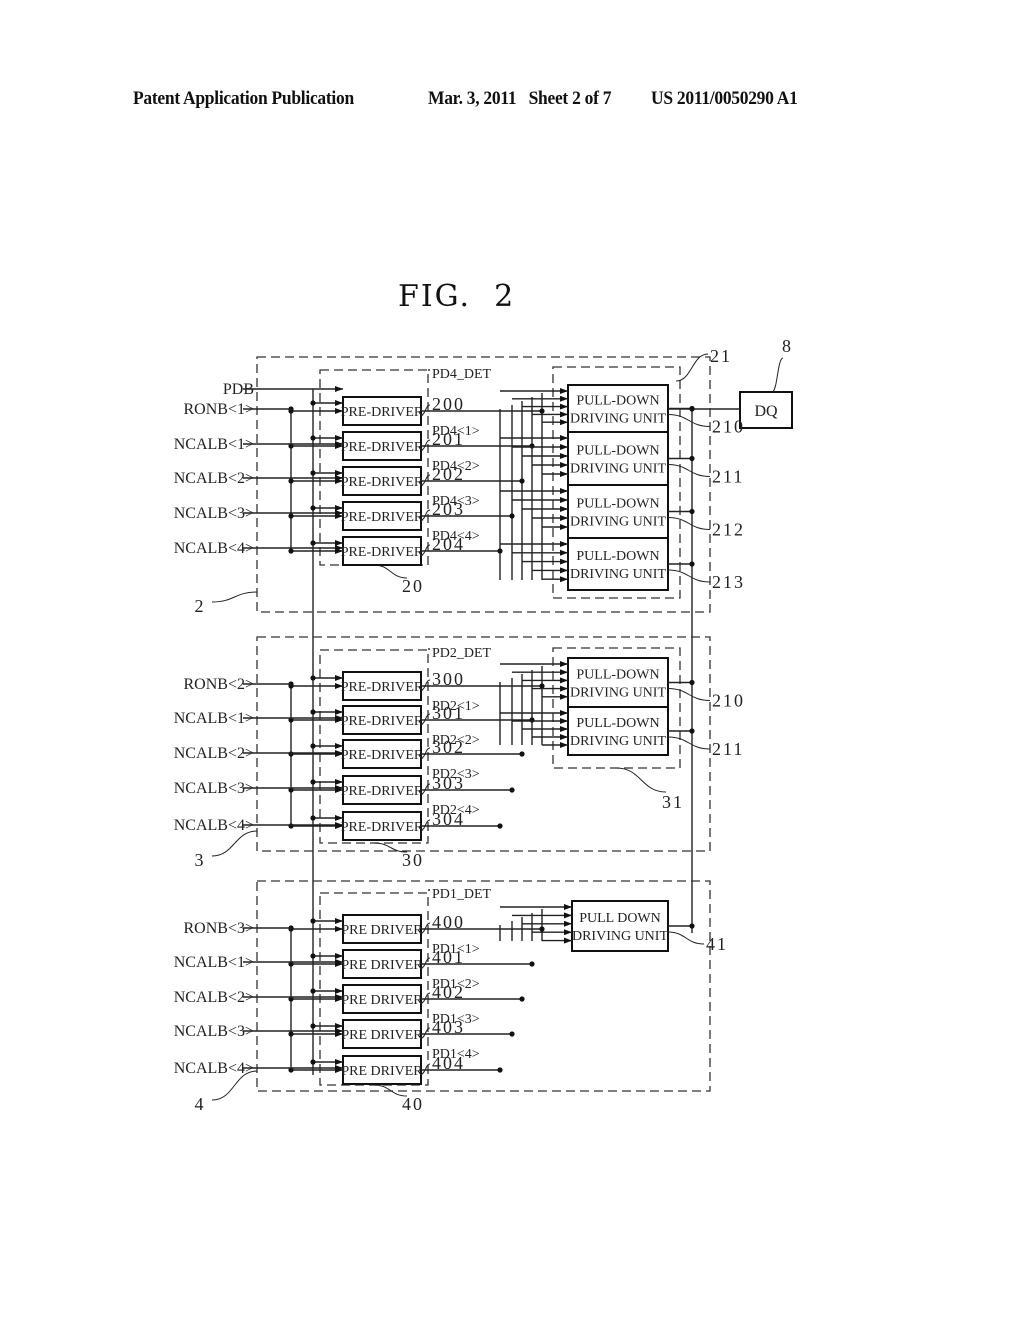 The height and width of the screenshot is (1320, 1024). I want to click on ref-block-3: 3, so click(200, 860).